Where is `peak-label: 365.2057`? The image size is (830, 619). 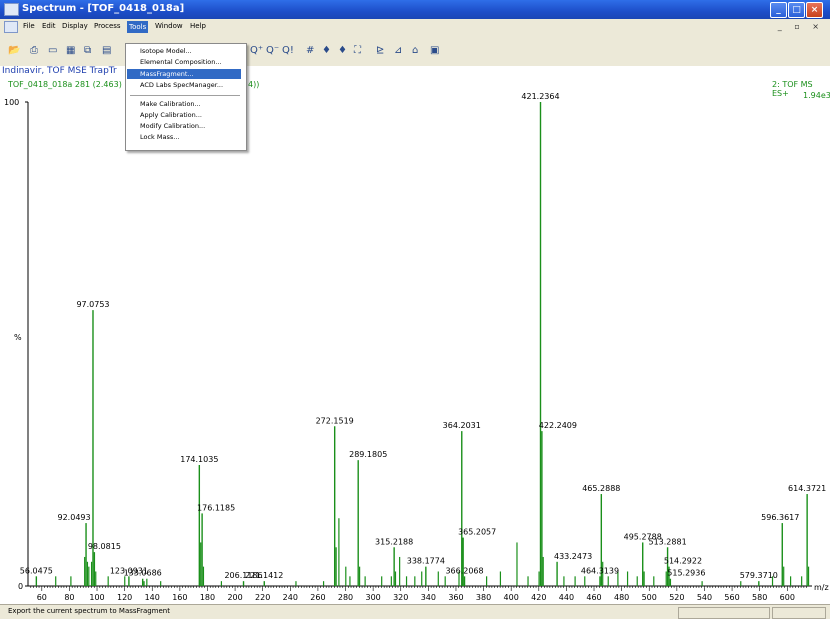
peak-label: 365.2057 is located at coordinates (477, 532).